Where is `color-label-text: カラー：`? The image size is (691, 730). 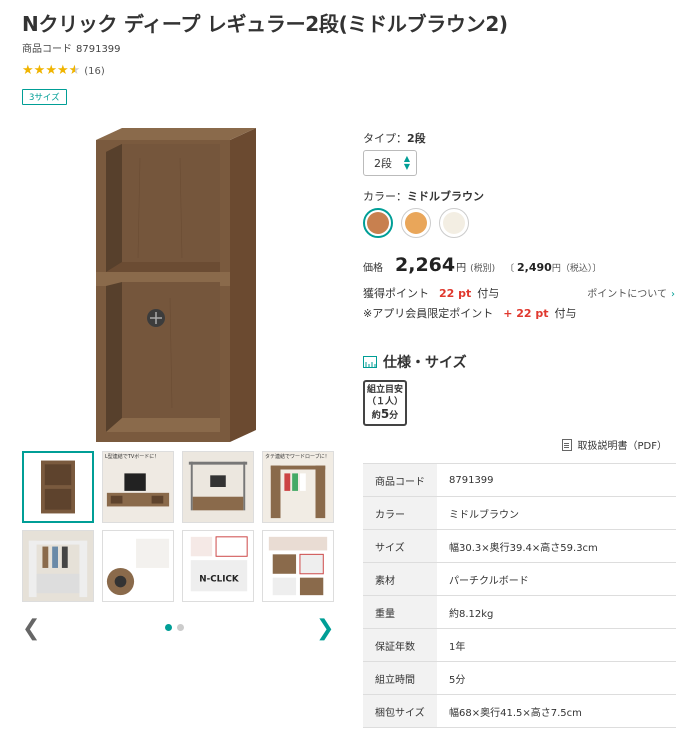 color-label-text: カラー： is located at coordinates (385, 196).